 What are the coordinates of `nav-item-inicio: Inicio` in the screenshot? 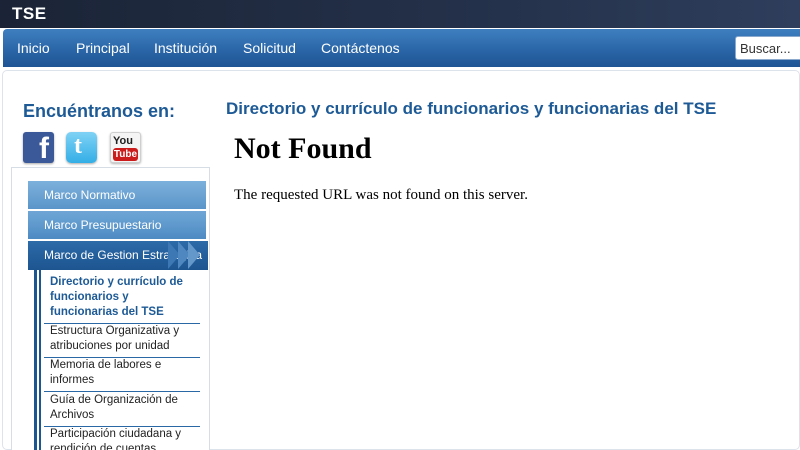 It's located at (33, 48).